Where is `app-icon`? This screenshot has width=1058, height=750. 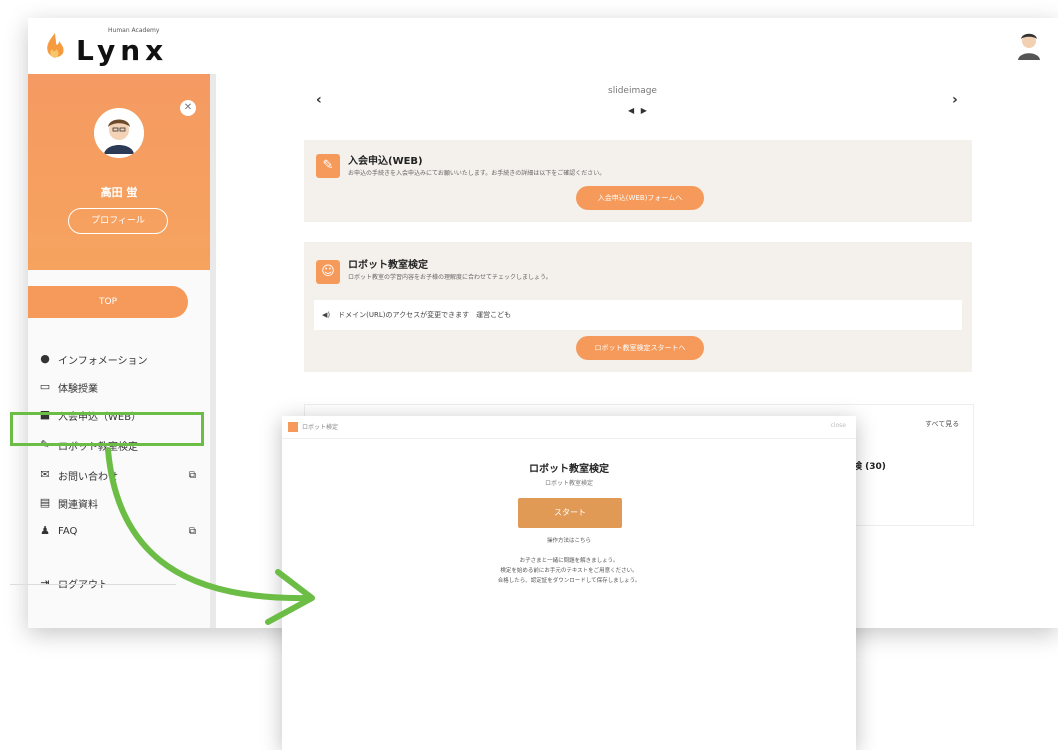
app-icon is located at coordinates (293, 427).